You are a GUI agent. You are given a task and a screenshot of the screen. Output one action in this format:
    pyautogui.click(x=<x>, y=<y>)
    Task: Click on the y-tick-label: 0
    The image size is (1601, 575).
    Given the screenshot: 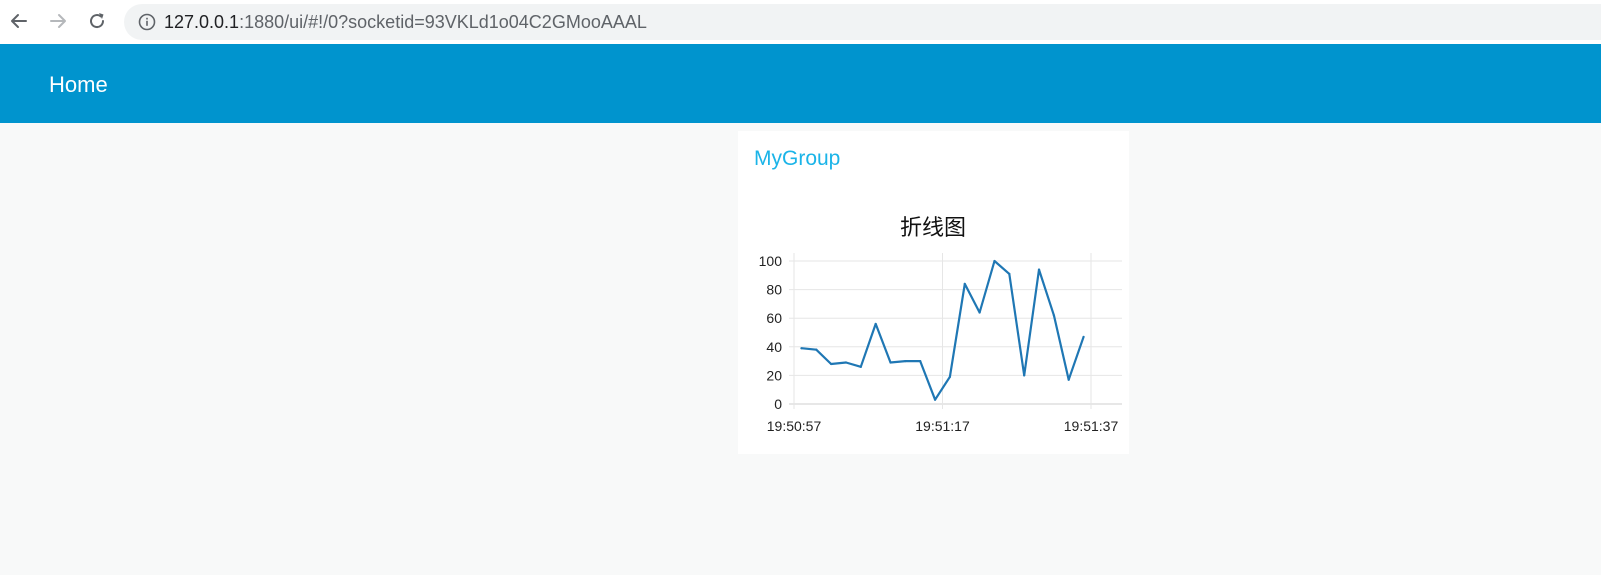 What is the action you would take?
    pyautogui.click(x=778, y=404)
    